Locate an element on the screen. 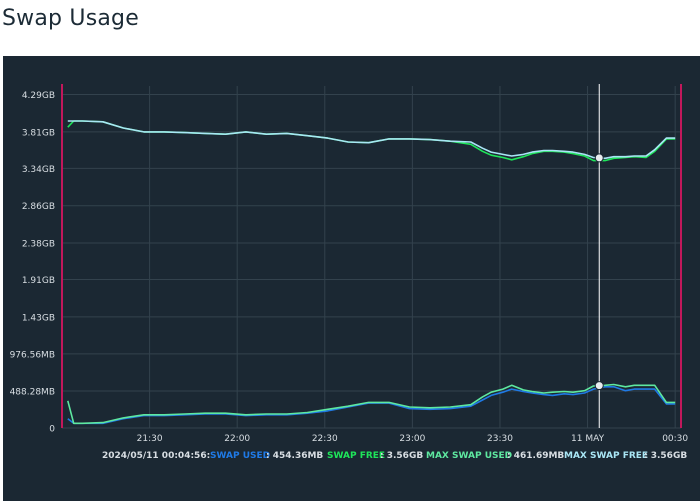 The height and width of the screenshot is (501, 700). legend-max-swap-used-value: : 461.69MB is located at coordinates (536, 456).